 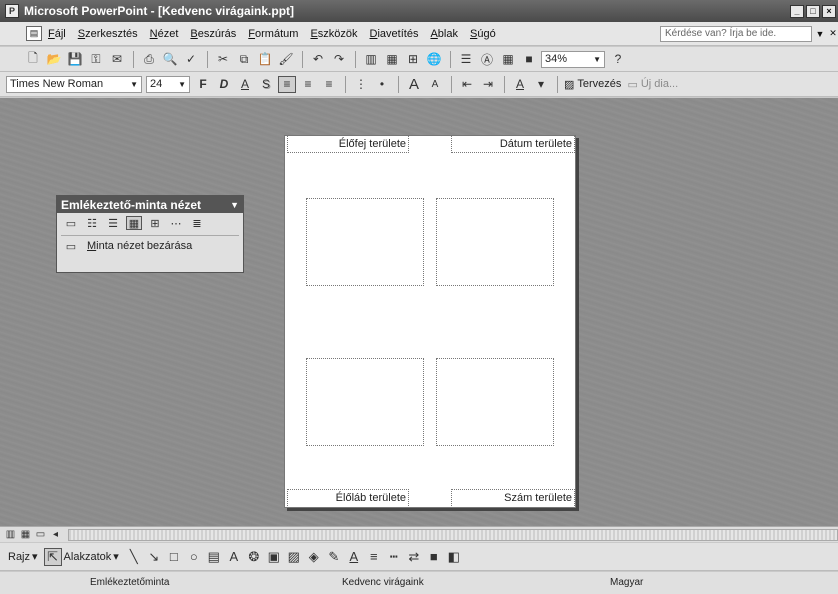 What do you see at coordinates (361, 84) in the screenshot?
I see `numbering-icon: ⋮` at bounding box center [361, 84].